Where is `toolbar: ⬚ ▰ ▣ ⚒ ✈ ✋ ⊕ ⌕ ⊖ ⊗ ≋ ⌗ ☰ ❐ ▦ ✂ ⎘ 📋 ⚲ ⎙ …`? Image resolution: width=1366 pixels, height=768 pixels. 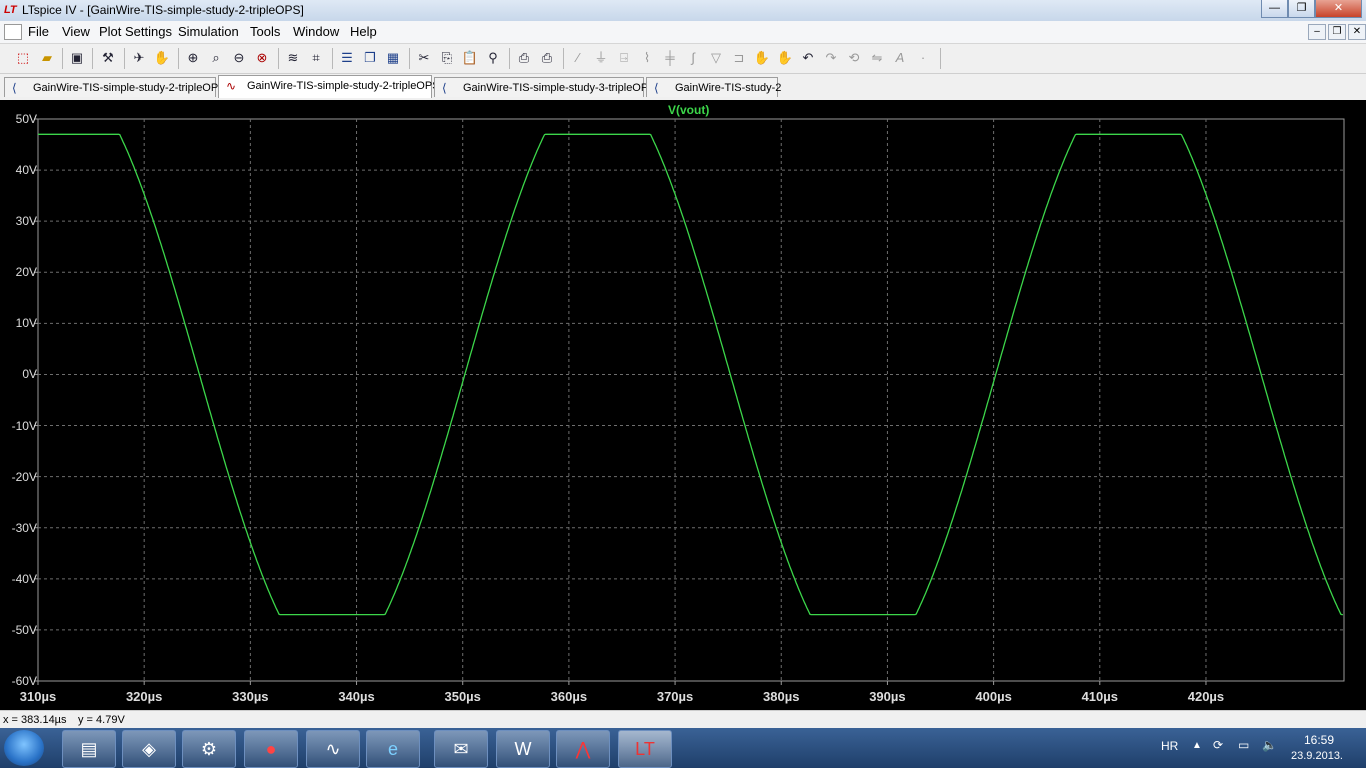 toolbar: ⬚ ▰ ▣ ⚒ ✈ ✋ ⊕ ⌕ ⊖ ⊗ ≋ ⌗ ☰ ❐ ▦ ✂ ⎘ 📋 ⚲ ⎙ … is located at coordinates (683, 59).